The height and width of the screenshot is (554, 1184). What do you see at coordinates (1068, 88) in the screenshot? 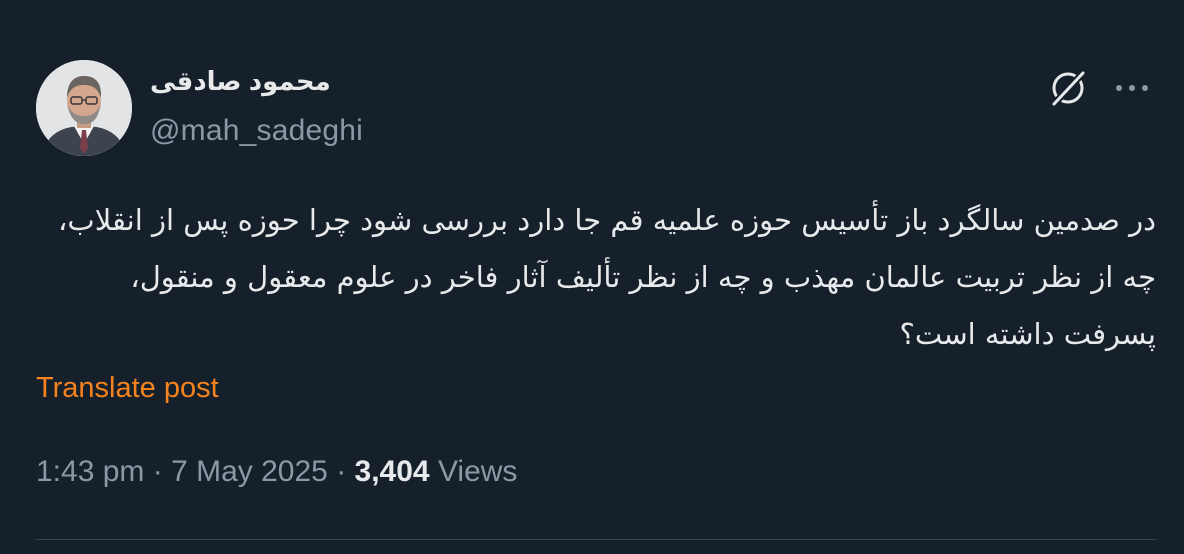
I see `grok-slash-circle-icon` at bounding box center [1068, 88].